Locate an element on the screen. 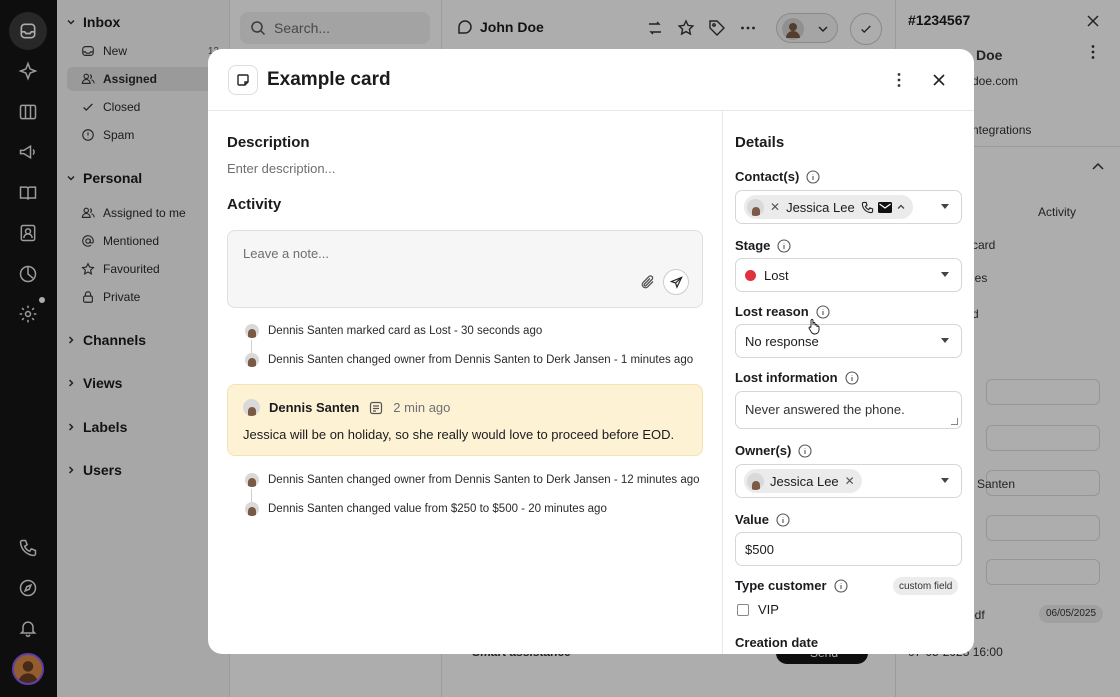 This screenshot has width=1120, height=697. comment-author: Dennis Santen is located at coordinates (314, 407).